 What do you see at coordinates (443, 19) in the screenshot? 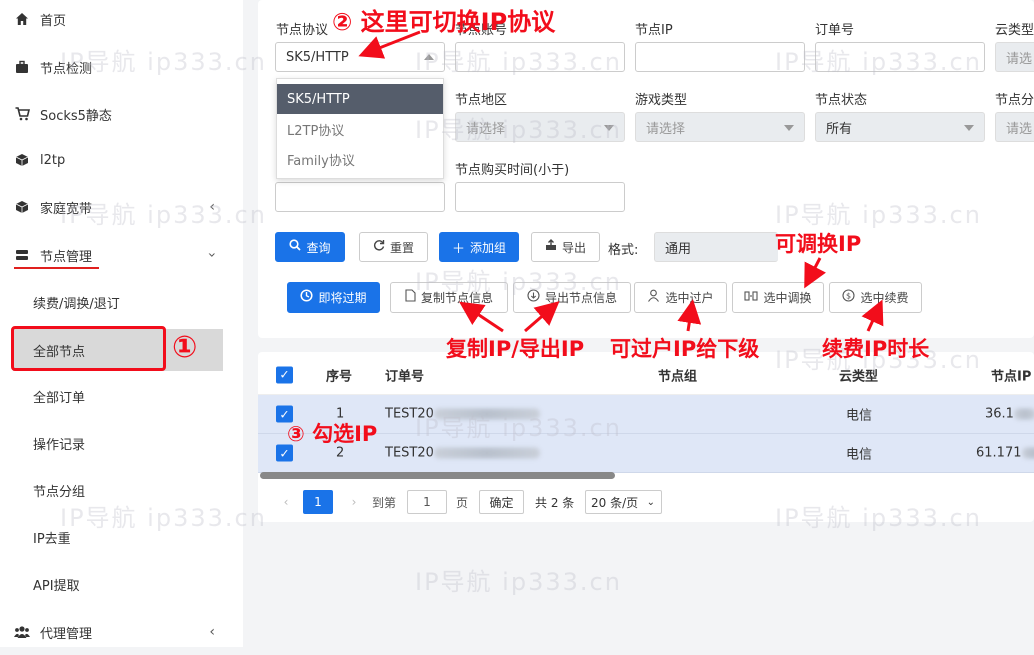
I see `annotation-step2: ② 这里可切换IP协议` at bounding box center [443, 19].